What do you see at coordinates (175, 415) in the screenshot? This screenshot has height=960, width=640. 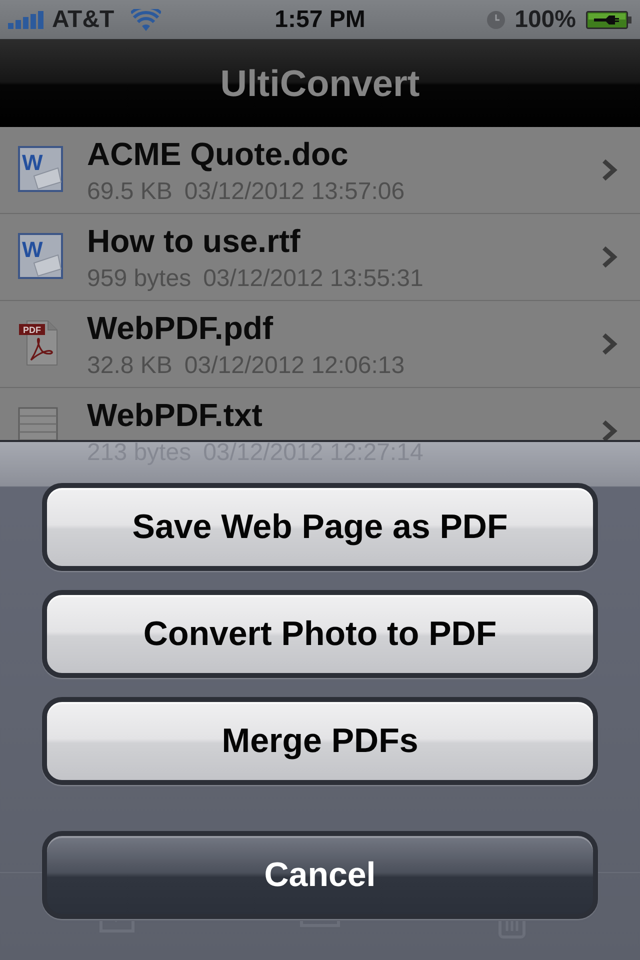 I see `file-name: WebPDF.txt` at bounding box center [175, 415].